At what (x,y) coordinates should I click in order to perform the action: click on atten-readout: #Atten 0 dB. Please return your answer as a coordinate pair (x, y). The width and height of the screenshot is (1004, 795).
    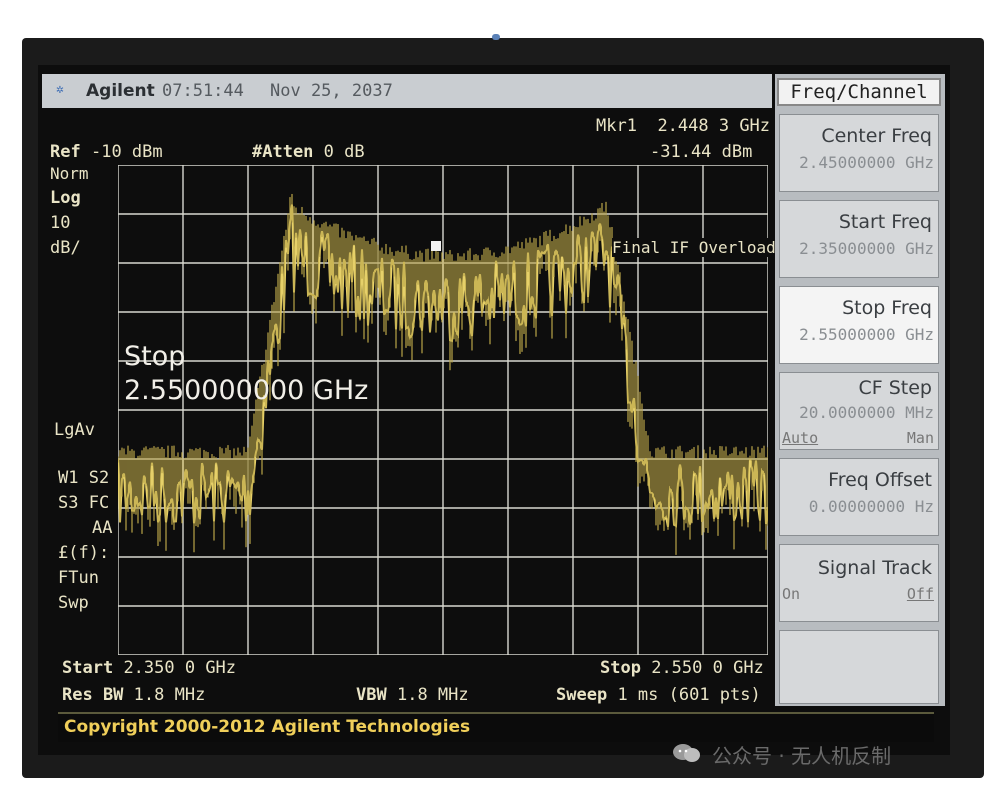
    Looking at the image, I should click on (308, 152).